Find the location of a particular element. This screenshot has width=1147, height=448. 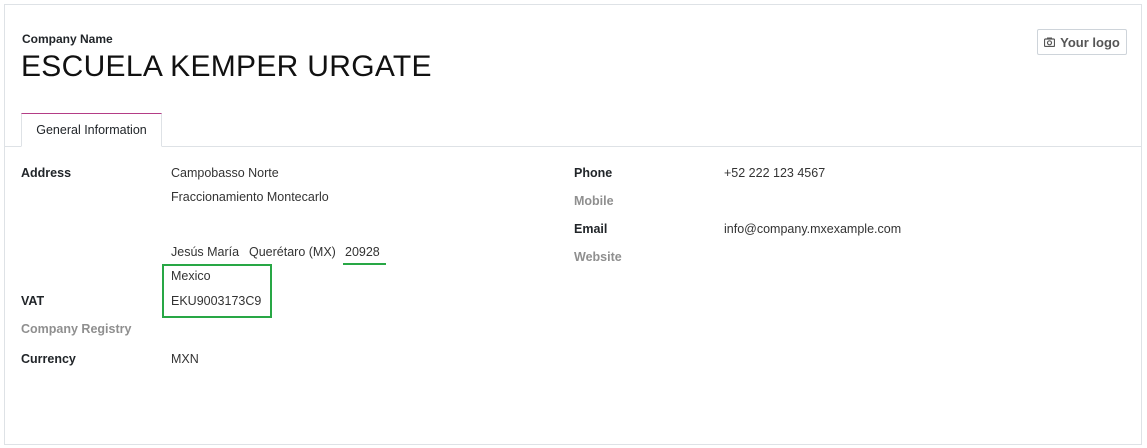

logo-upload-button: Your logo is located at coordinates (1082, 42).